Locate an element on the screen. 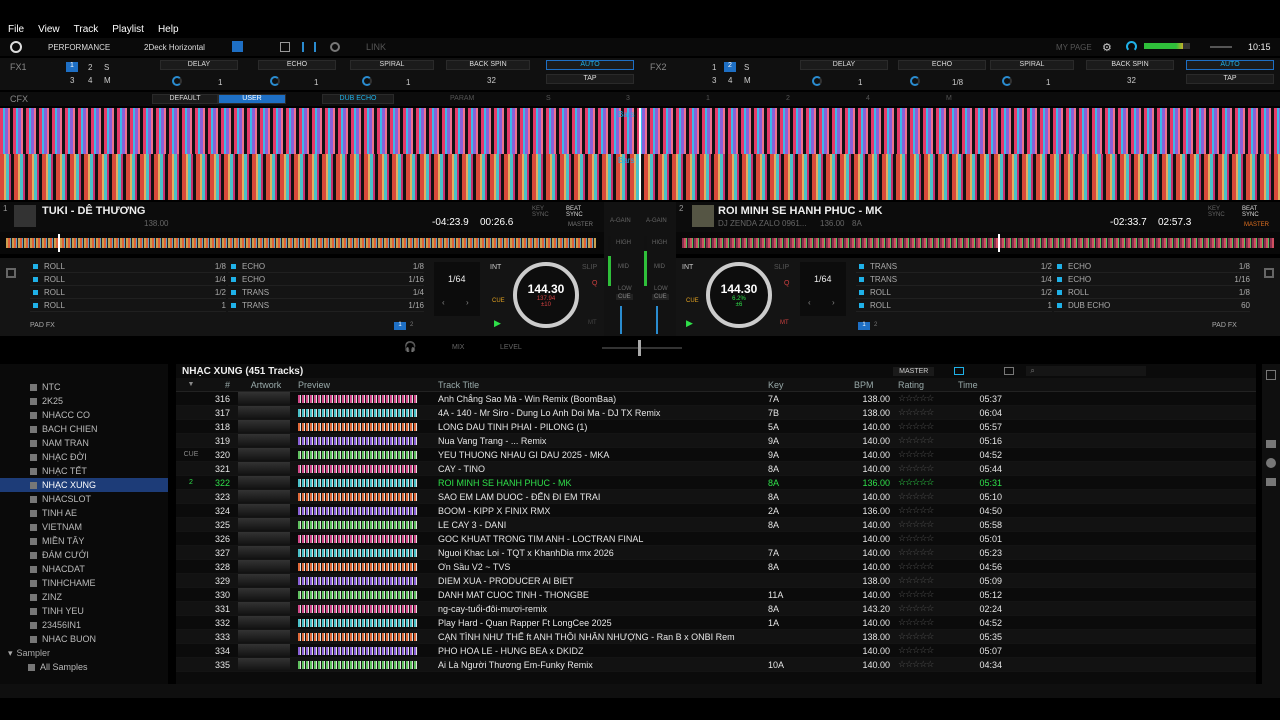 This screenshot has width=1280, height=720. layout-select: PERFORMANCE is located at coordinates (79, 47).